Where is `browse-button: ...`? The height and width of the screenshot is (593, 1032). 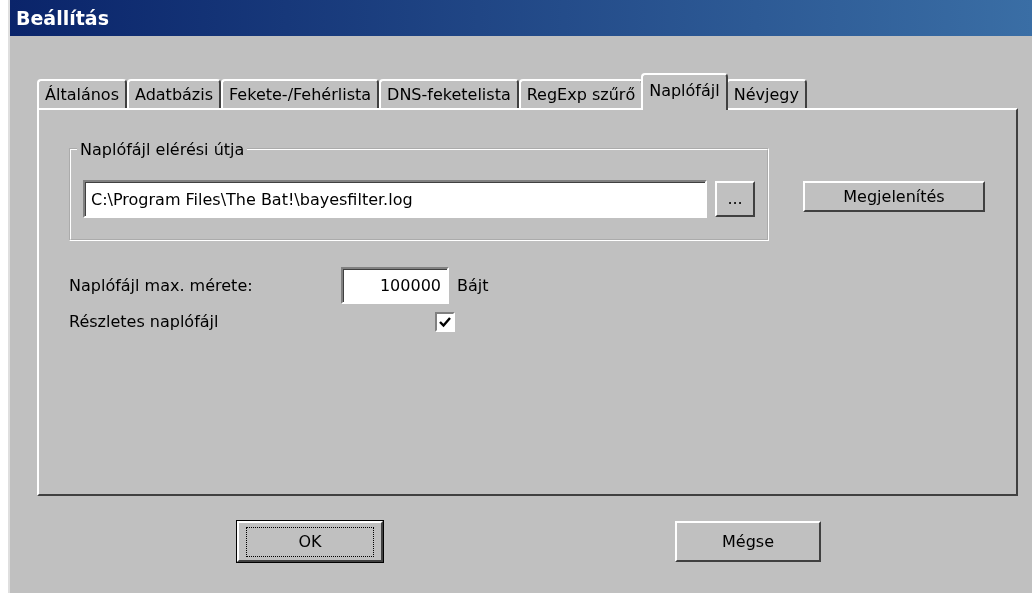
browse-button: ... is located at coordinates (735, 199).